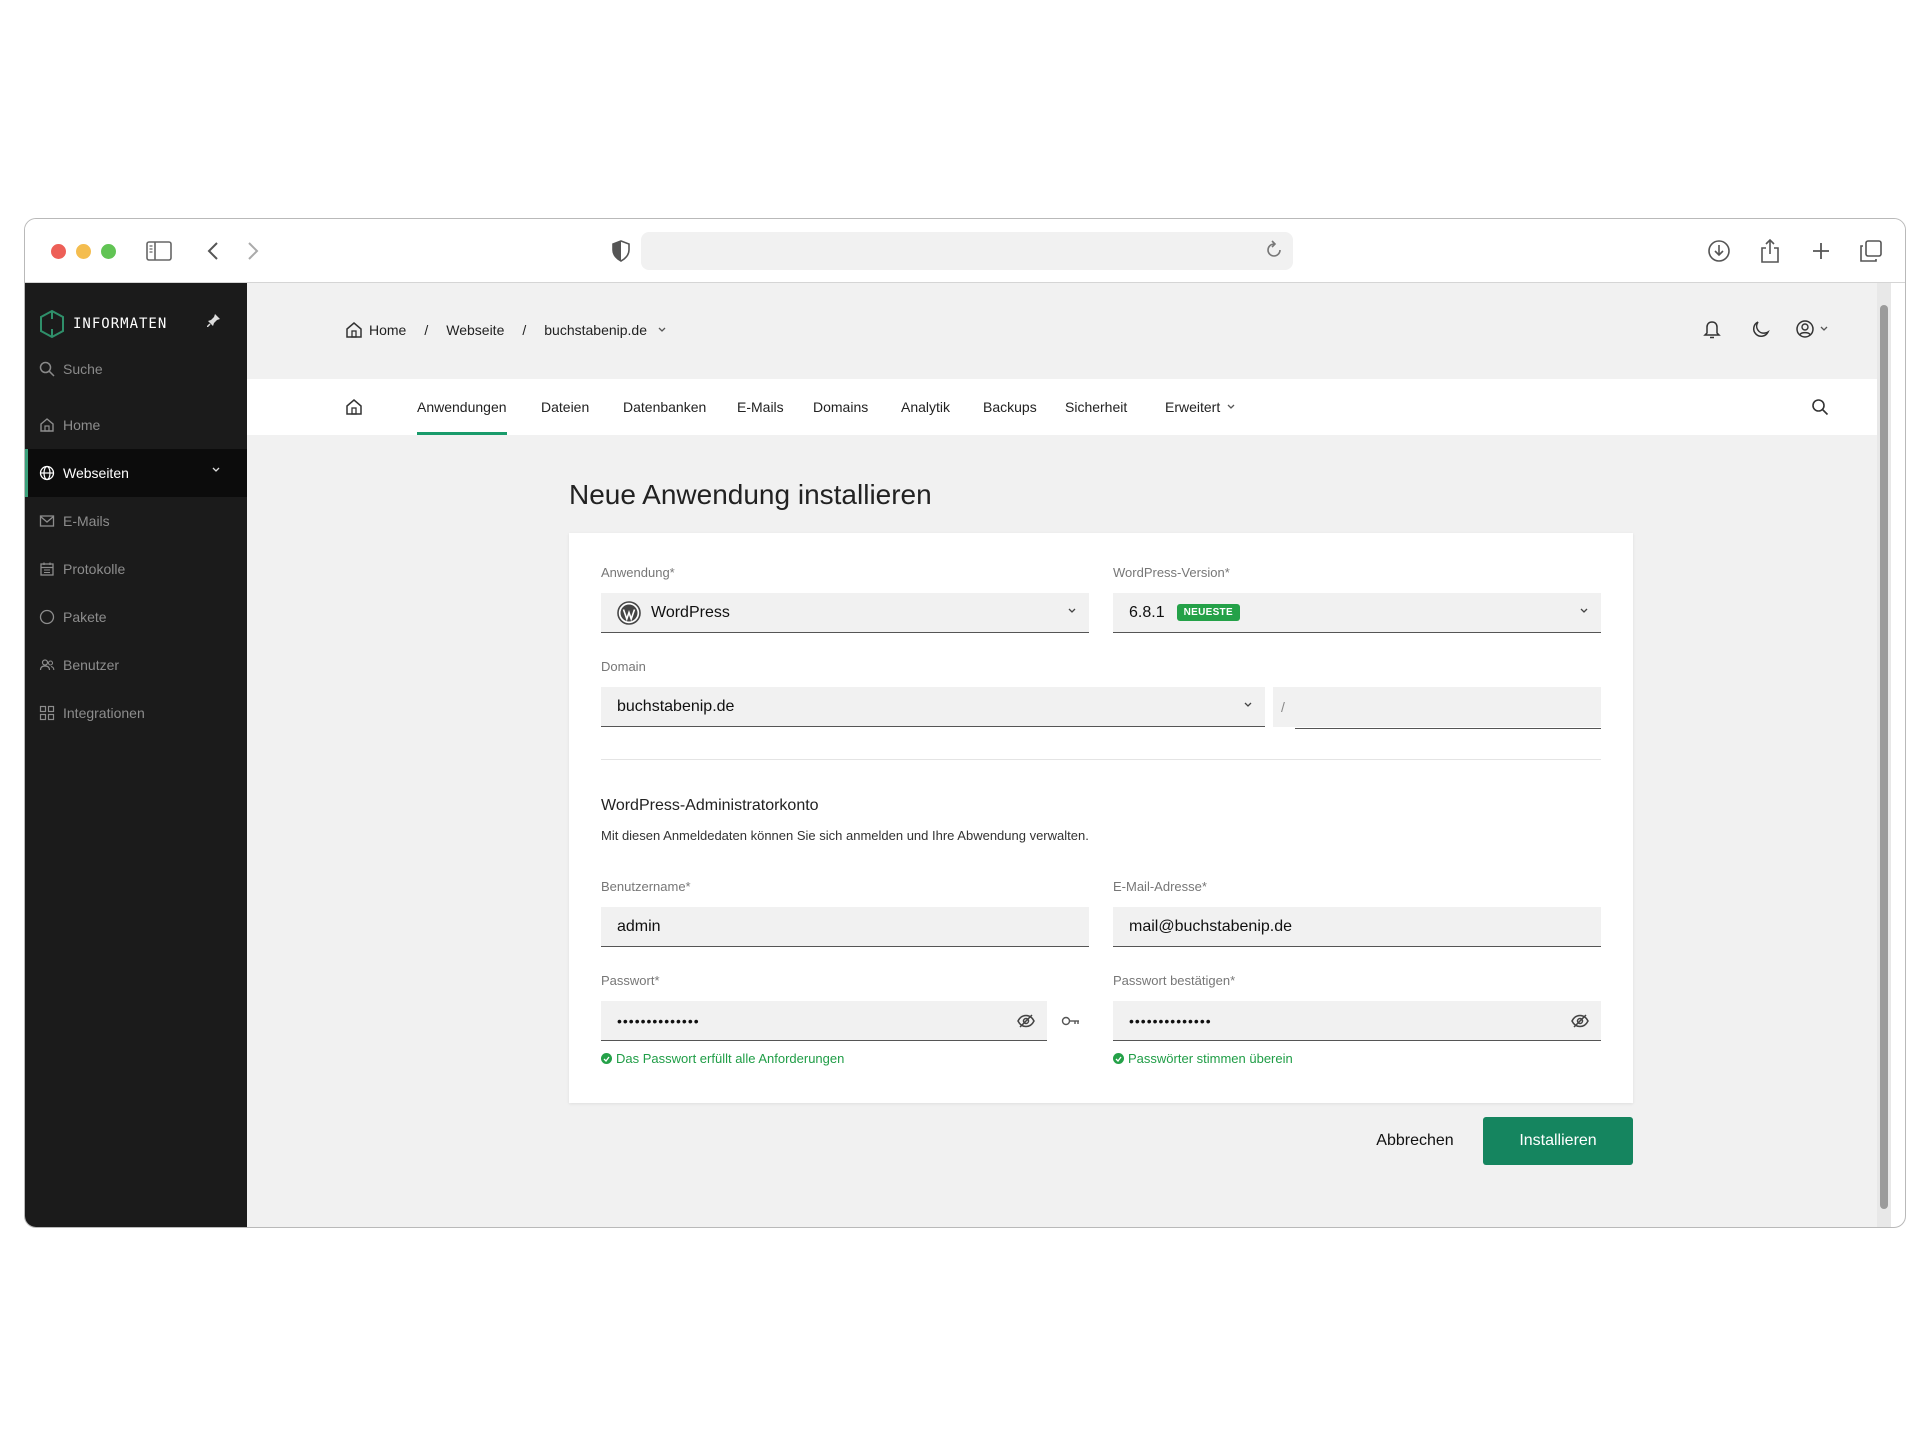 This screenshot has width=1920, height=1440. Describe the element at coordinates (1096, 407) in the screenshot. I see `tab-sicherheit: Sicherheit` at that location.